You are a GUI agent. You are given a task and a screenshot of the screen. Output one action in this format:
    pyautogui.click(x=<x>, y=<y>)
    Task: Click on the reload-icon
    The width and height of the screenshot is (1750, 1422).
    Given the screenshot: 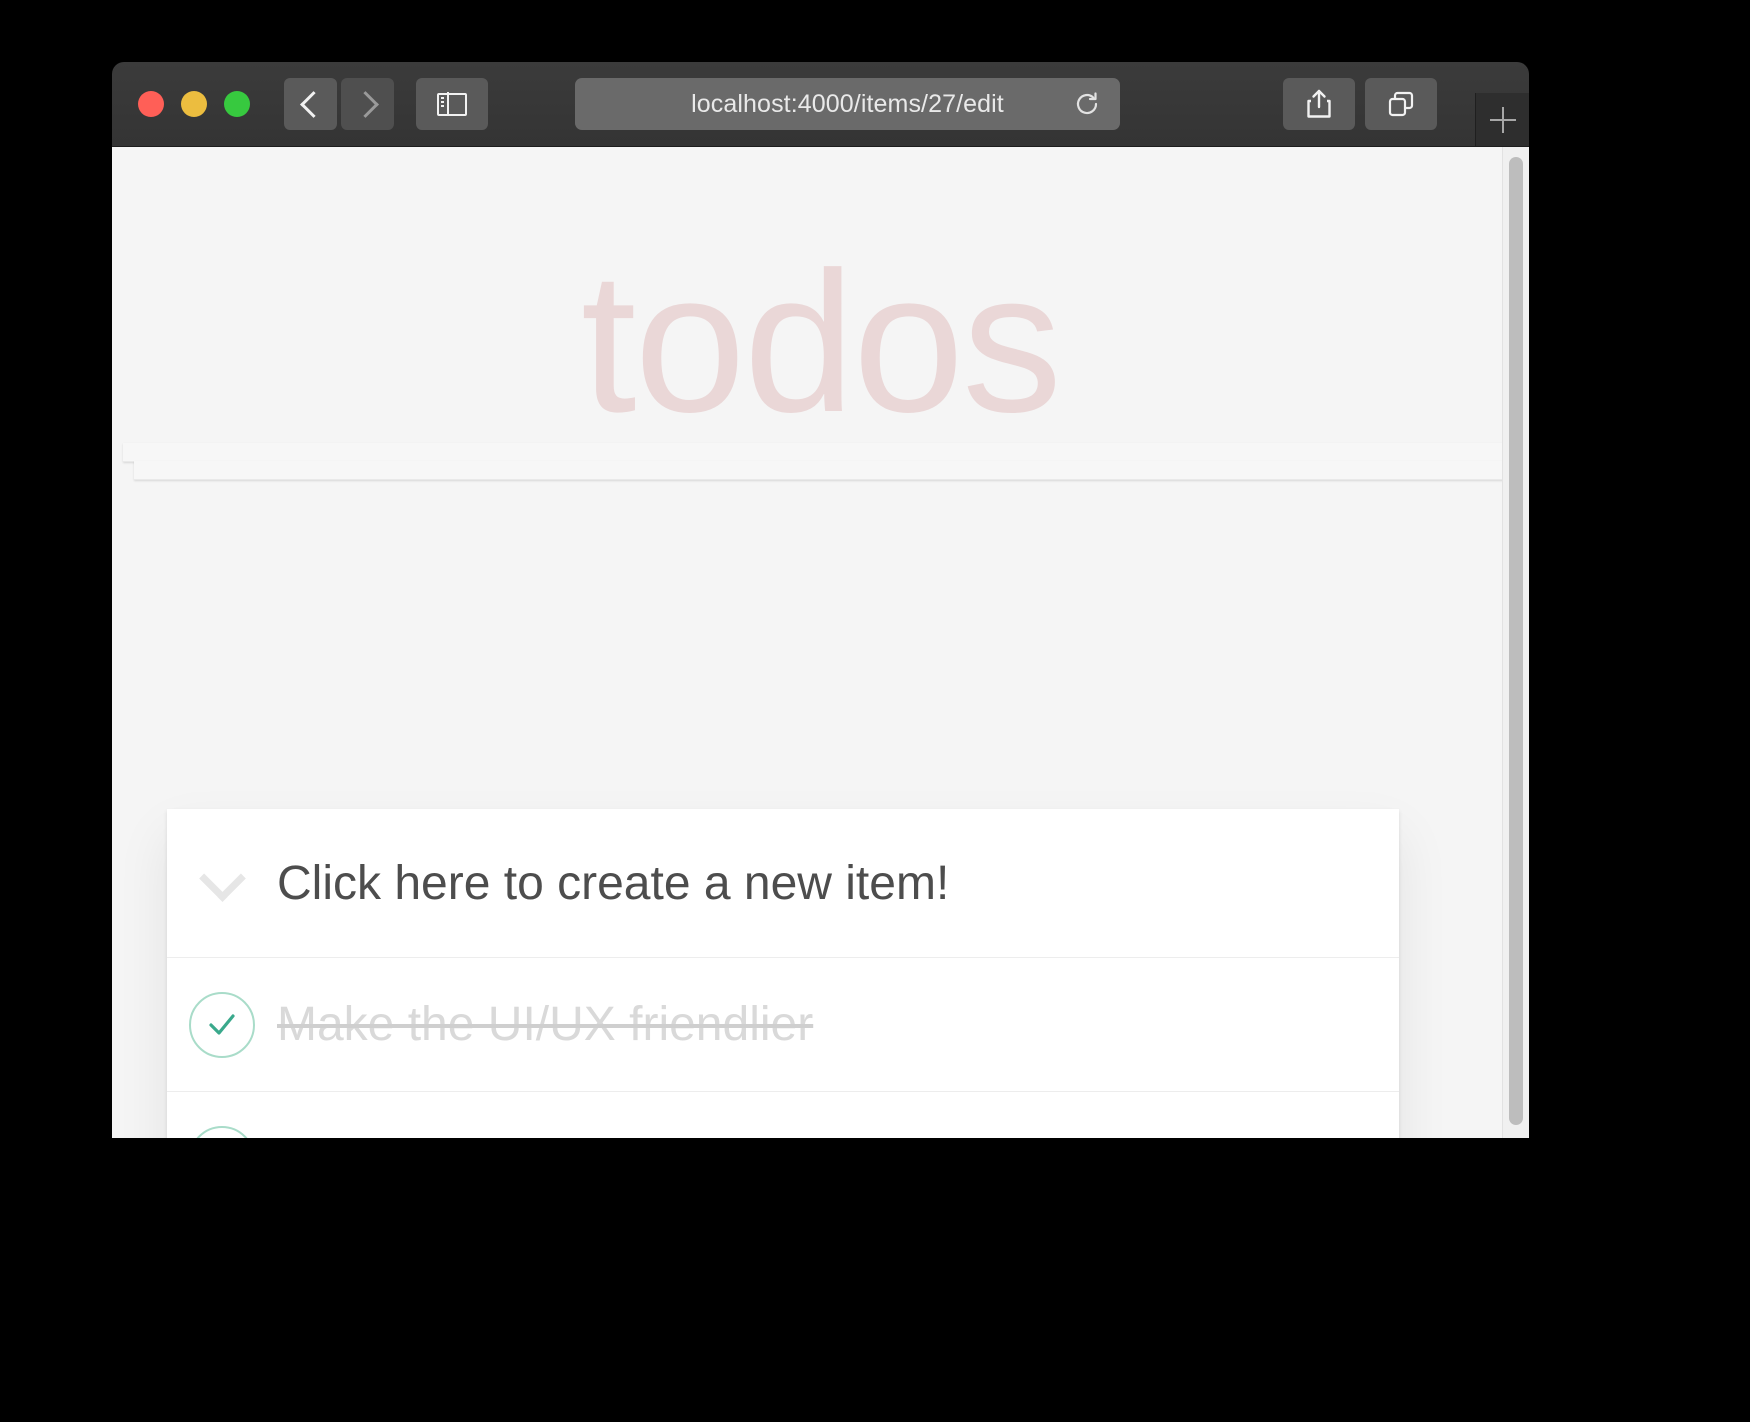 What is the action you would take?
    pyautogui.click(x=1087, y=103)
    